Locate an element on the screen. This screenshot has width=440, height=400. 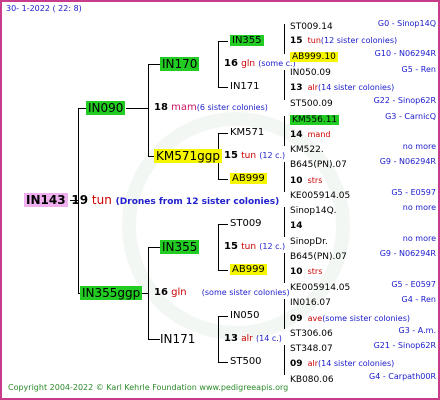
root-gen: 19 is located at coordinates (80, 200).